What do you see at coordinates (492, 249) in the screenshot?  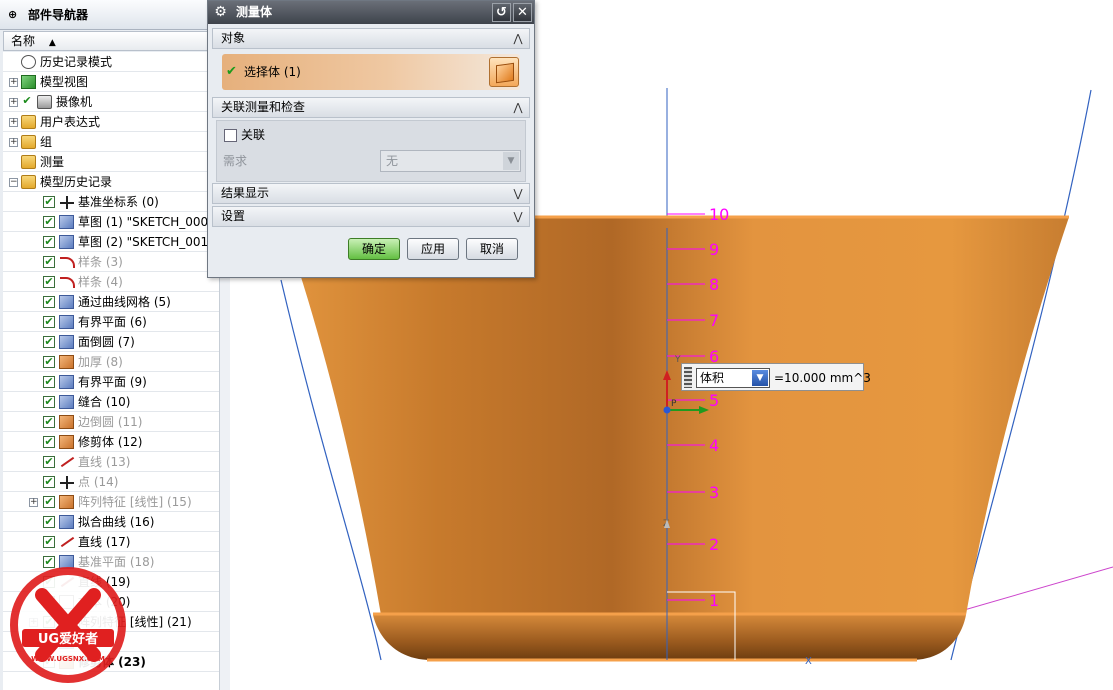 I see `cancel-button: 取消` at bounding box center [492, 249].